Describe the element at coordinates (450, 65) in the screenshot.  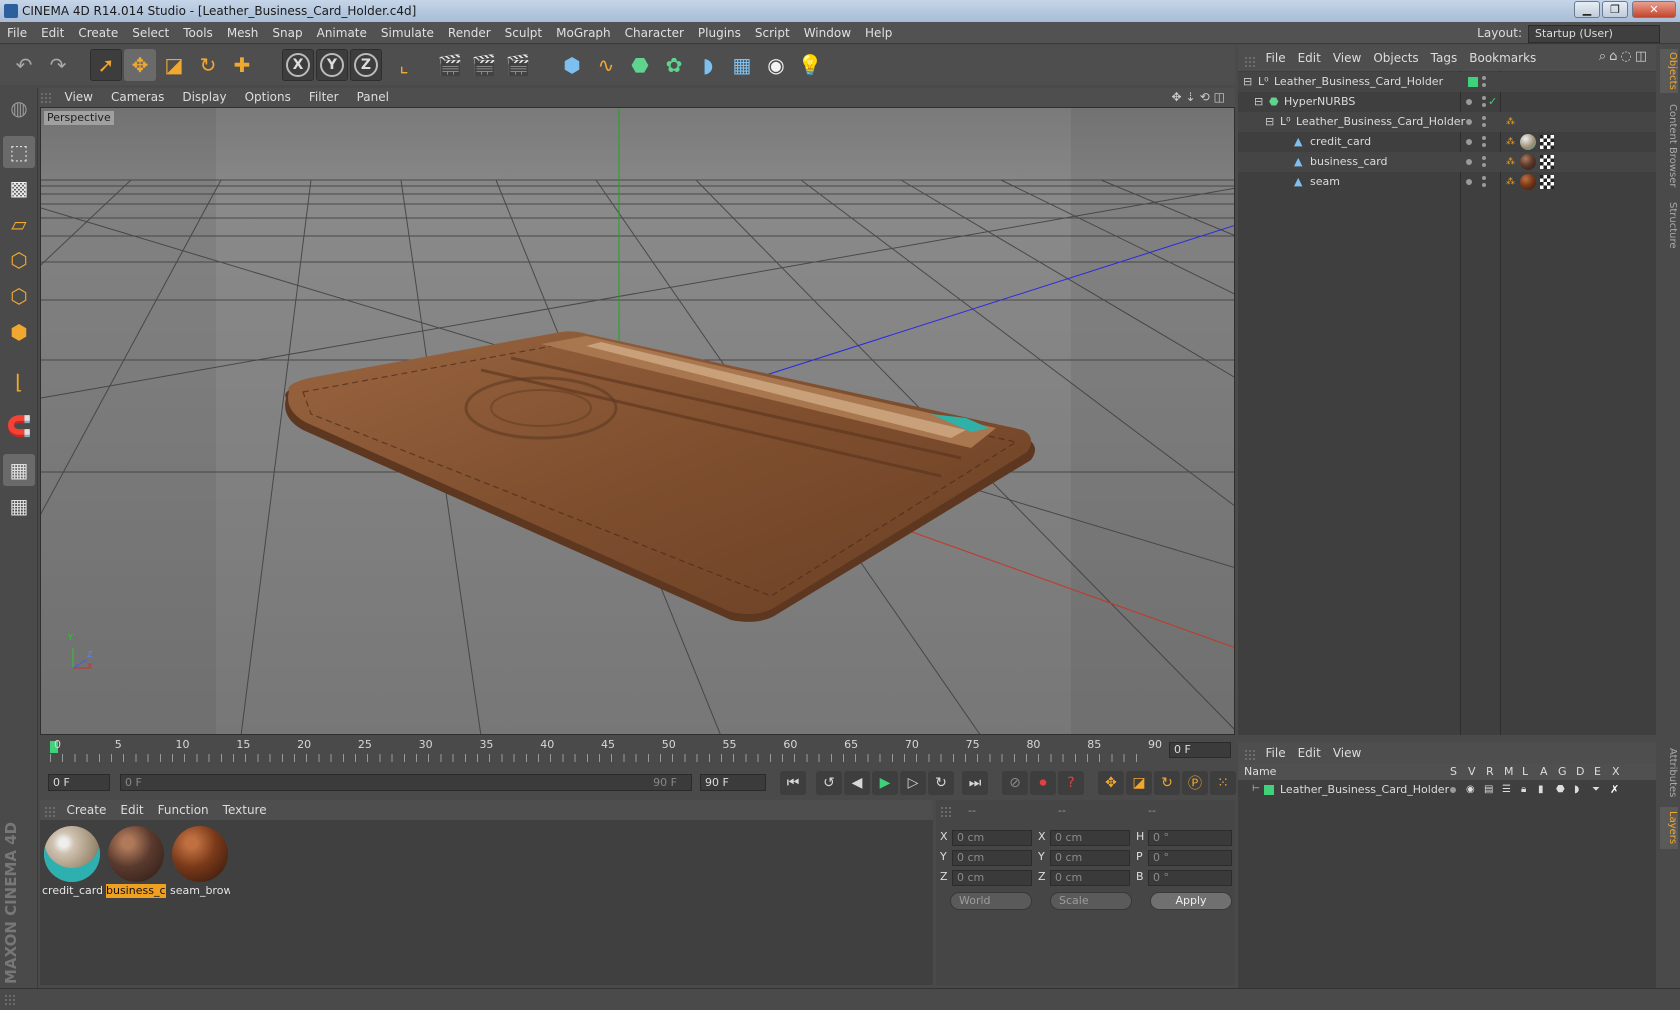
I see `render-view-icon: 🎬` at that location.